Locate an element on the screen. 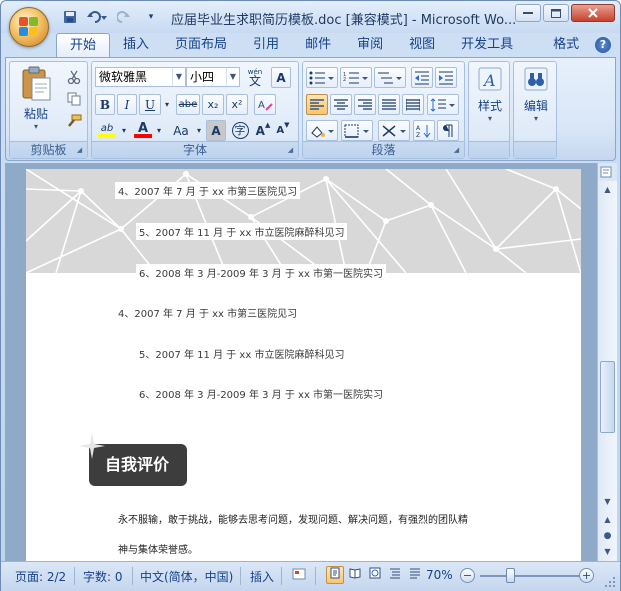 This screenshot has height=591, width=621. font-size-select: 小四 ▼ is located at coordinates (213, 77).